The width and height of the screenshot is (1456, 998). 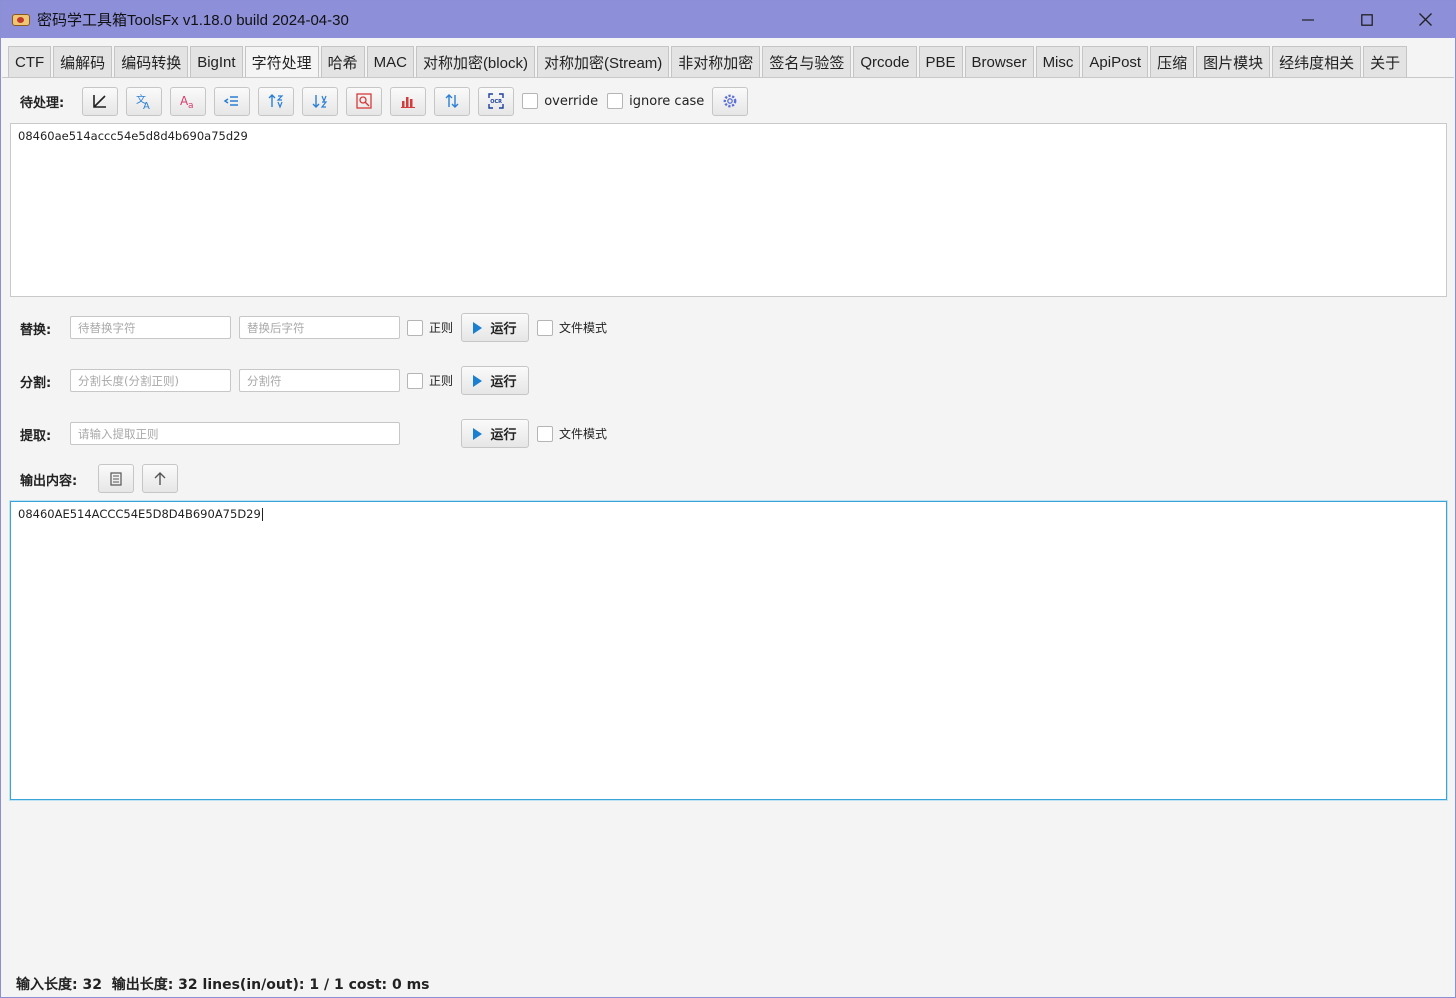 I want to click on replace-label: 替换:, so click(x=36, y=330).